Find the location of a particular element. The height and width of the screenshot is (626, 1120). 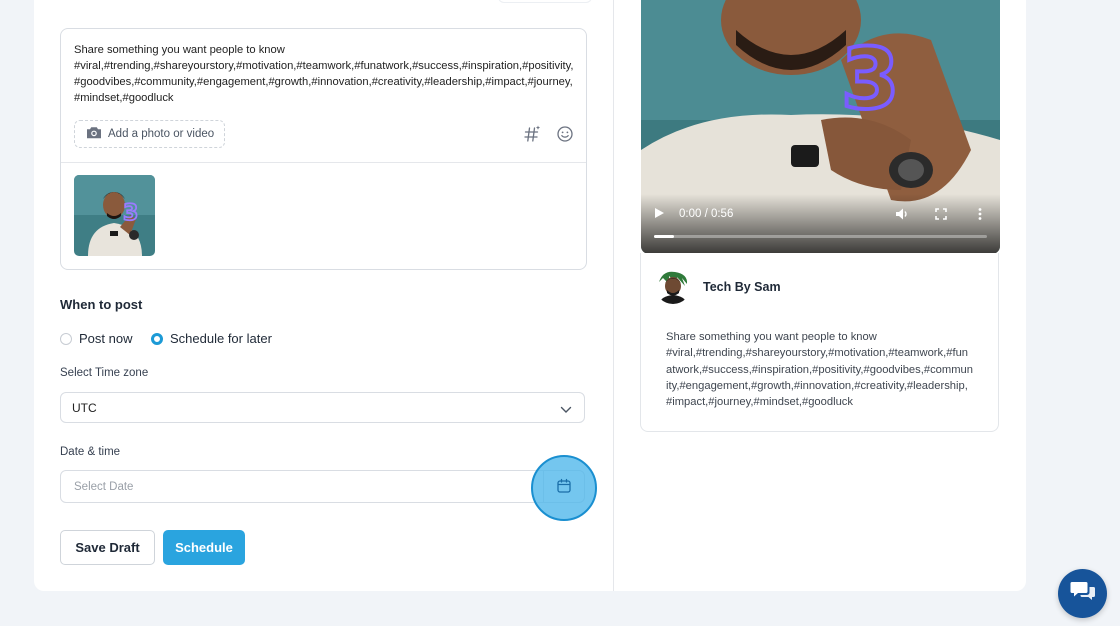

composer-divider is located at coordinates (323, 162).